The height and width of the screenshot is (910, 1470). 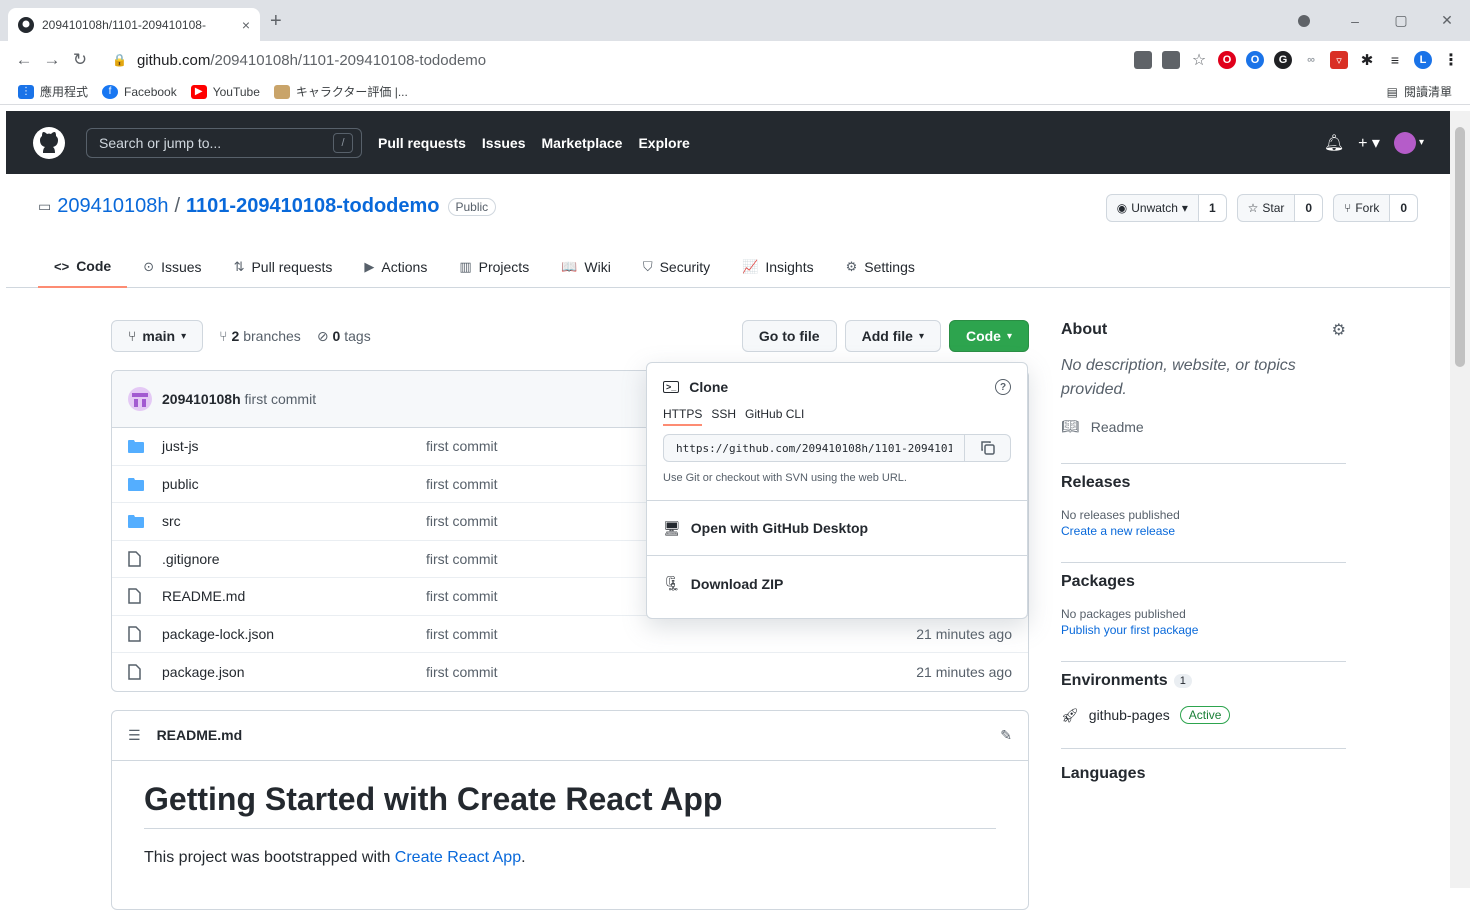 What do you see at coordinates (1367, 60) in the screenshot?
I see `puzzle-extensions-icon: ✱` at bounding box center [1367, 60].